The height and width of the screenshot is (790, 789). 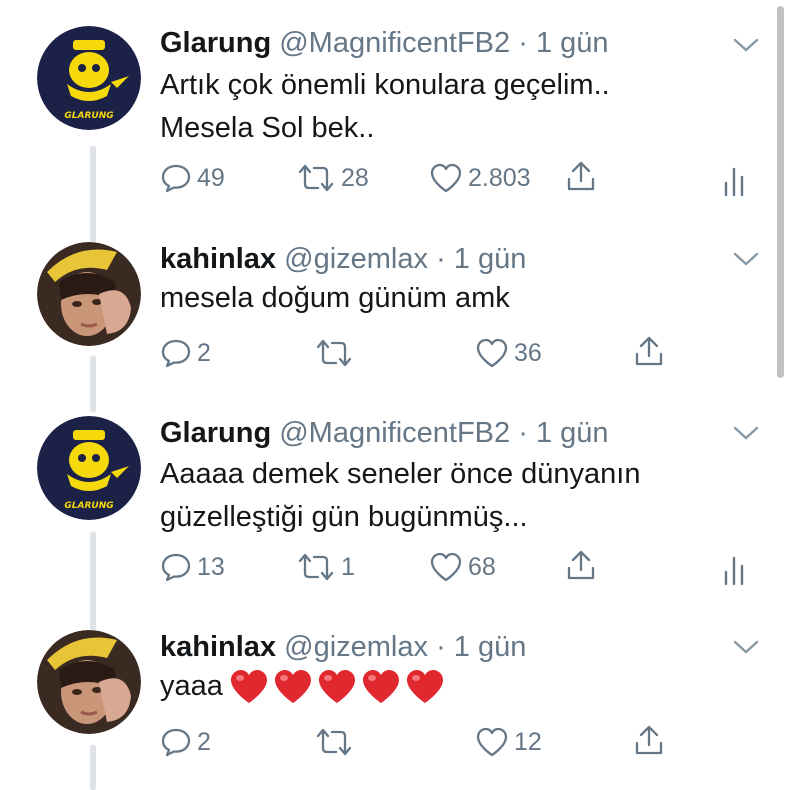 I want to click on tweet-text-line: mesela doğum günüm amk, so click(x=335, y=298).